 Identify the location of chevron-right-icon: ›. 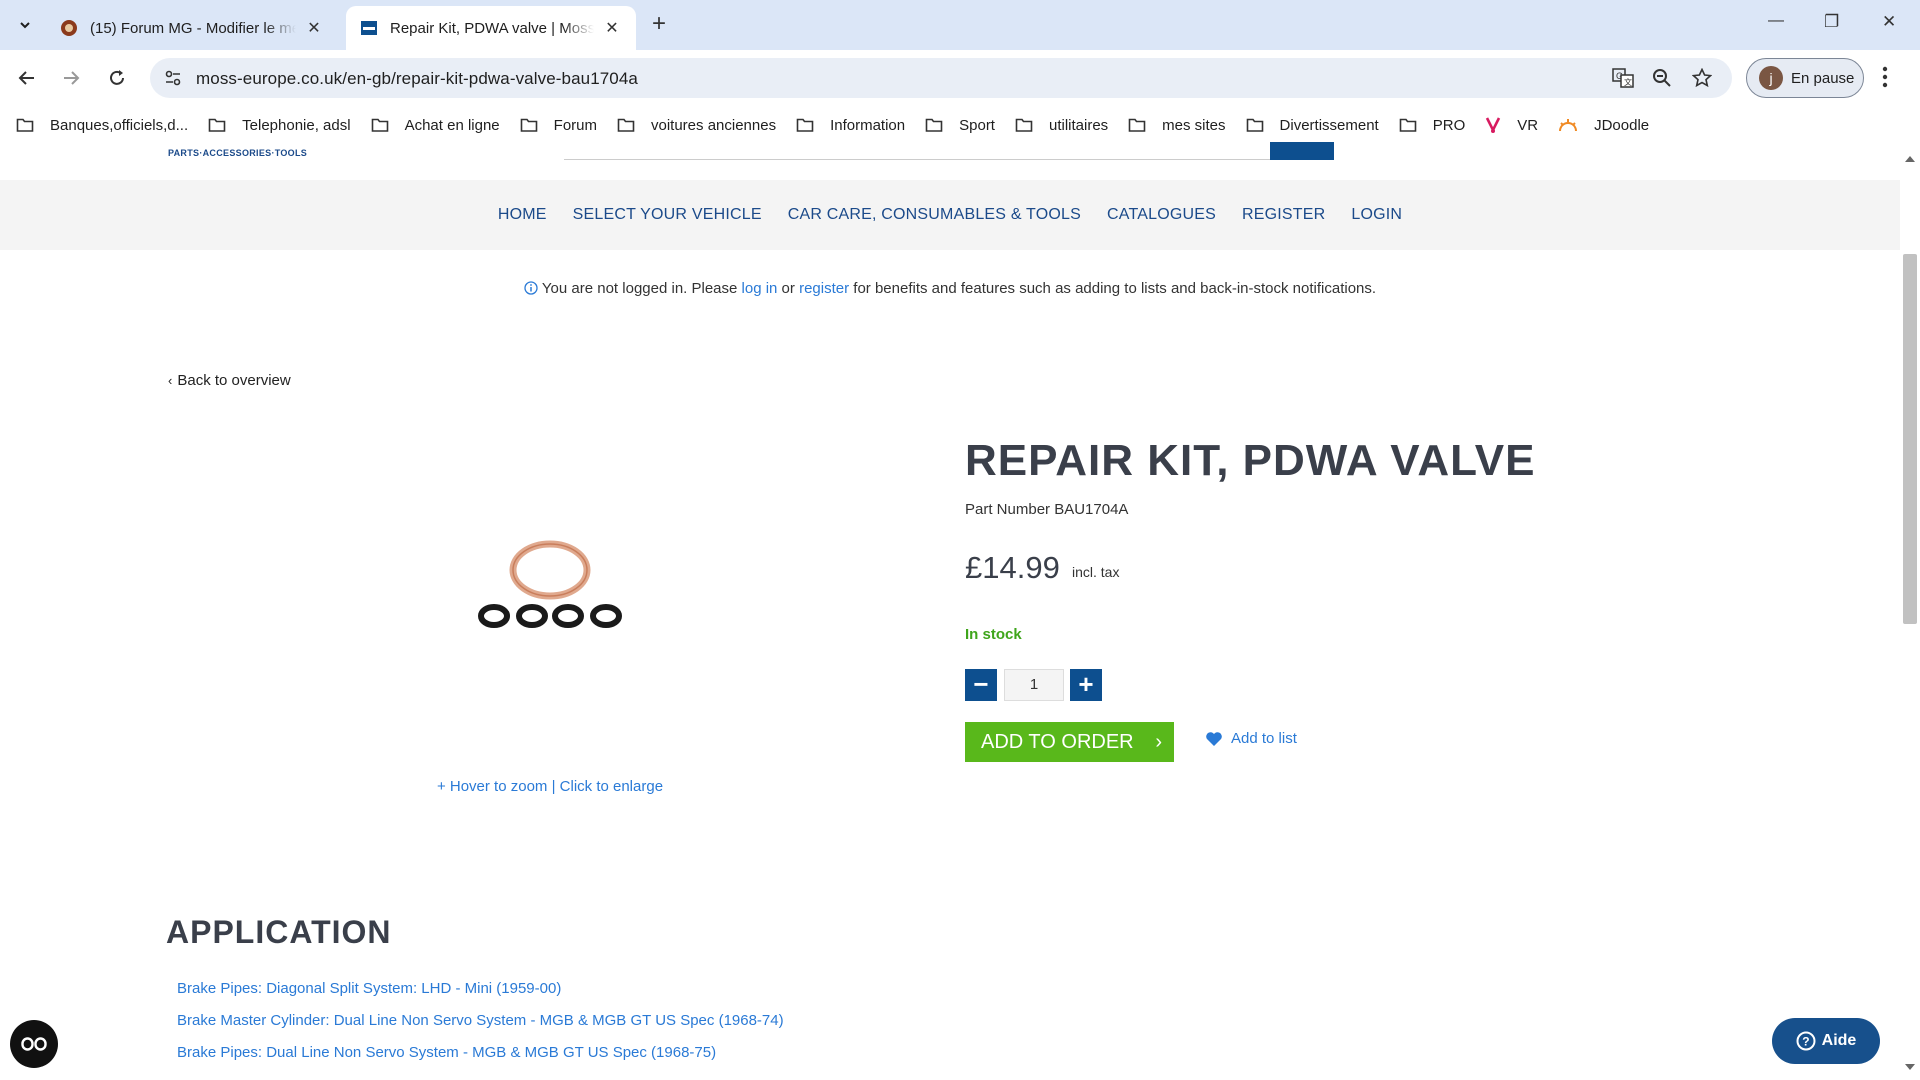
(1158, 742).